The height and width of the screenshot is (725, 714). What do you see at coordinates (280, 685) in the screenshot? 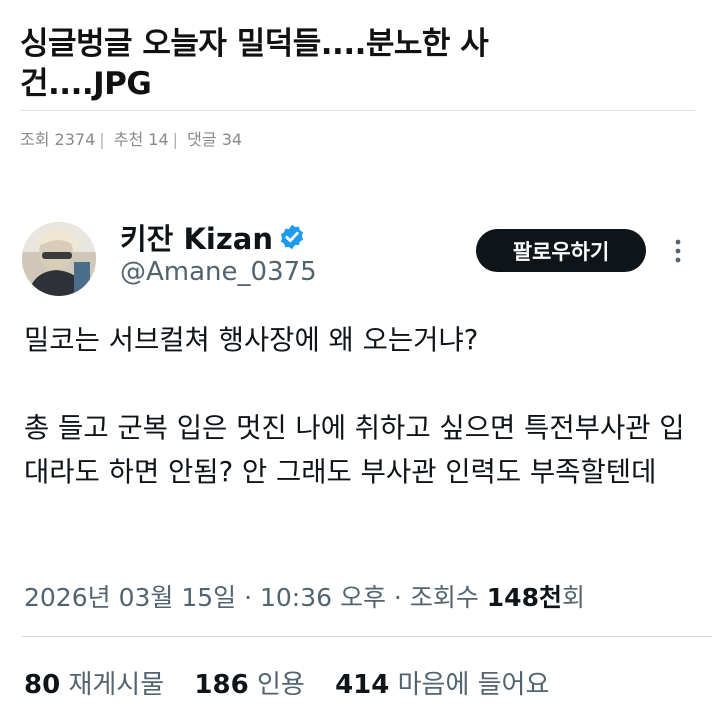
I see `quotes-label: 인용` at bounding box center [280, 685].